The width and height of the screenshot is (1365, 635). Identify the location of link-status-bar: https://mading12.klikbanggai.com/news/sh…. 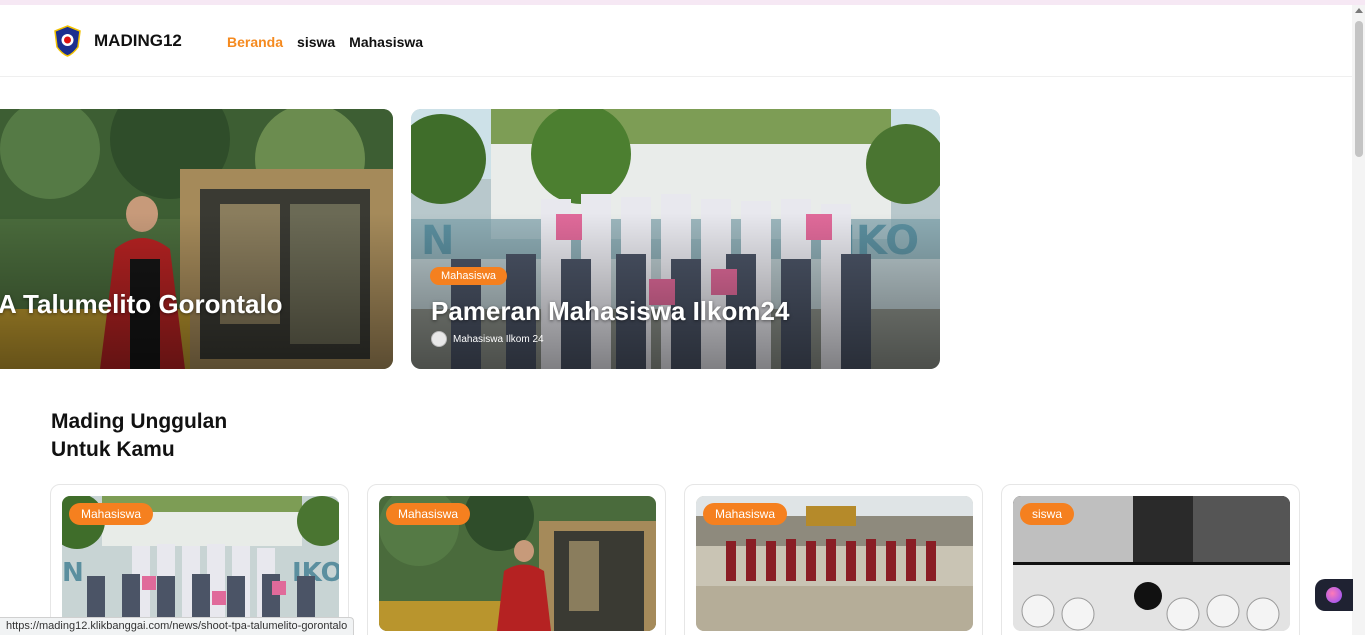
(177, 626).